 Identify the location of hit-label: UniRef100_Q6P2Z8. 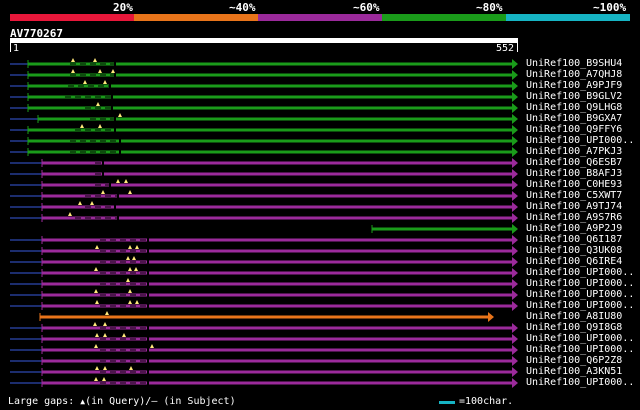
(574, 360).